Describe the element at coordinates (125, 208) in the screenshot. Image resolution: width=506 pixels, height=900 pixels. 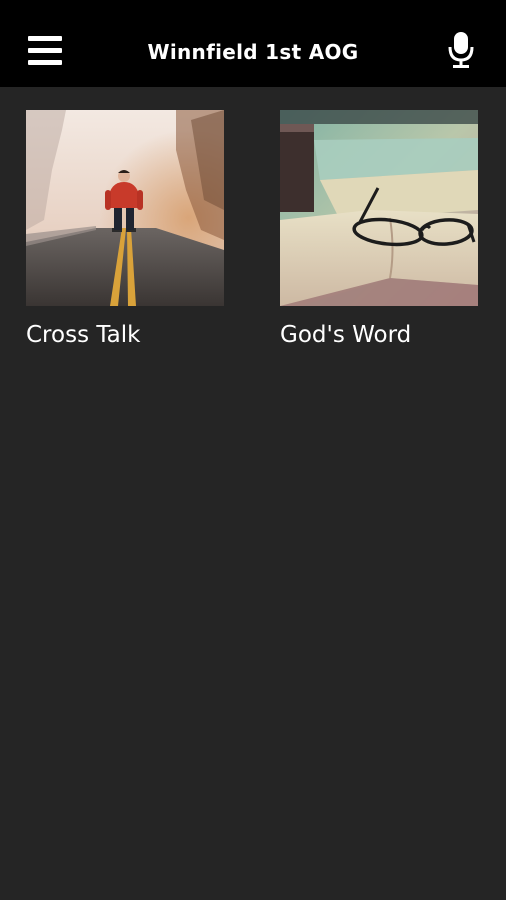
I see `cross-talk-thumbnail` at that location.